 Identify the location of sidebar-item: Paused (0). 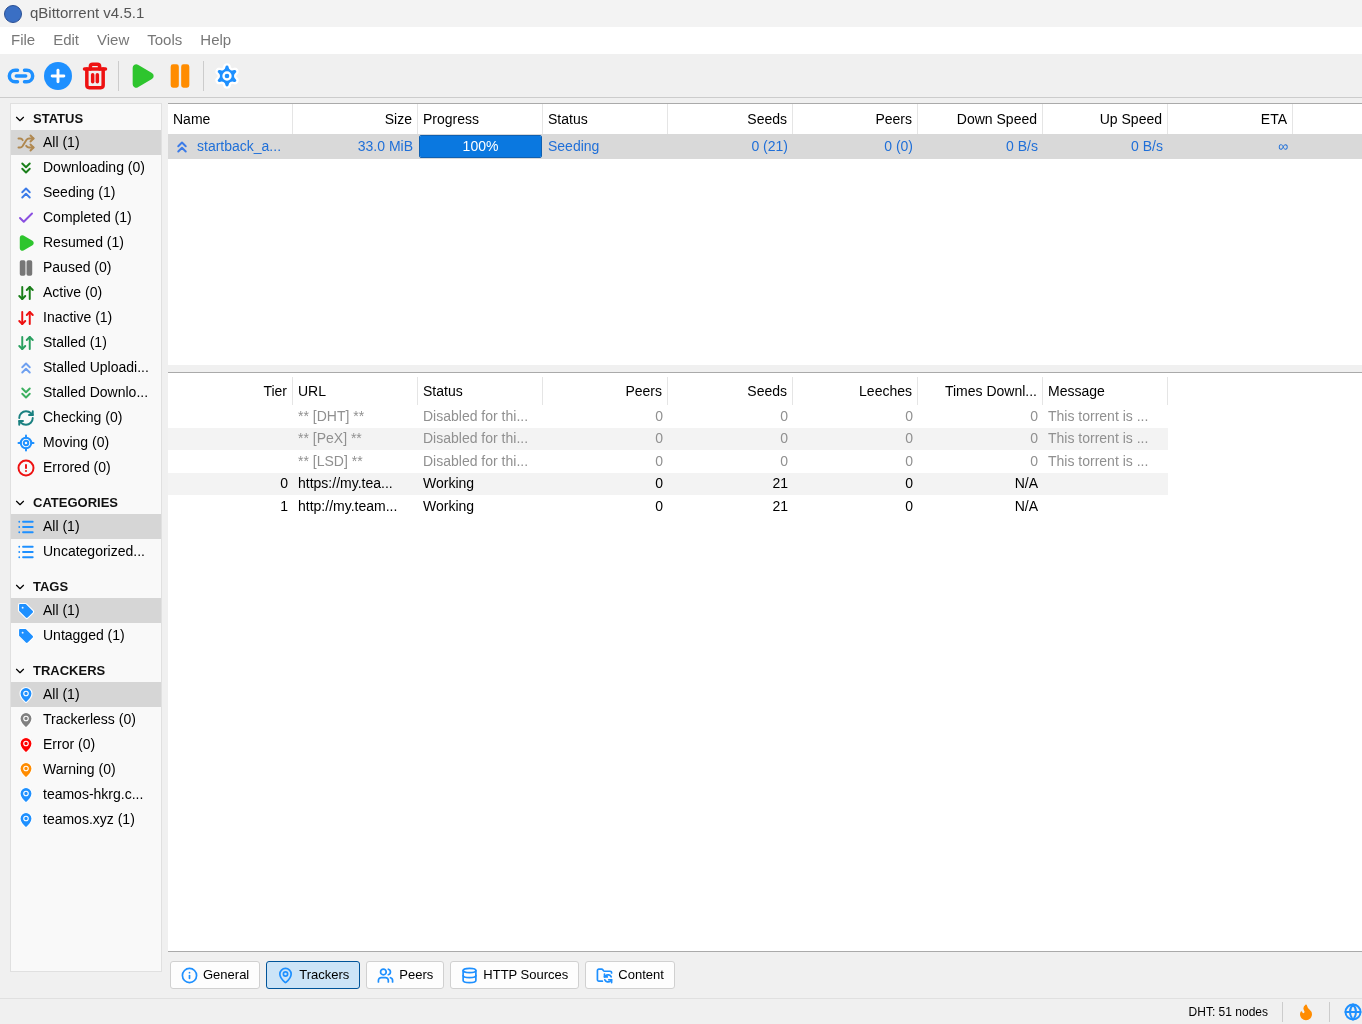
(86, 267).